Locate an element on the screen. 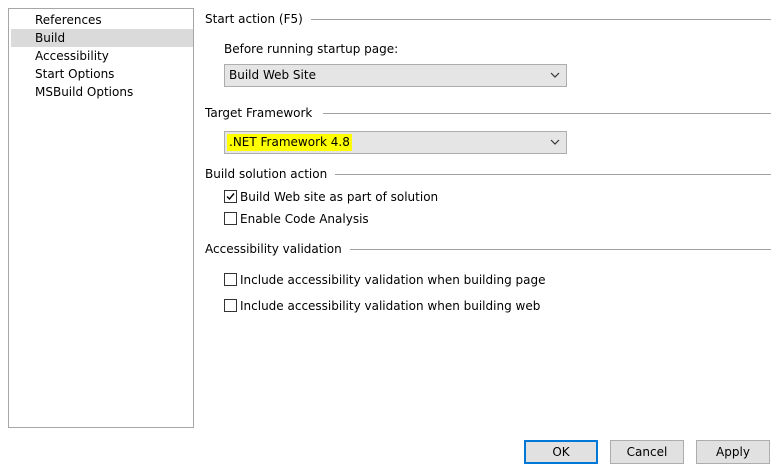 Image resolution: width=777 pixels, height=472 pixels. build-solution-section: Build solution action is located at coordinates (488, 174).